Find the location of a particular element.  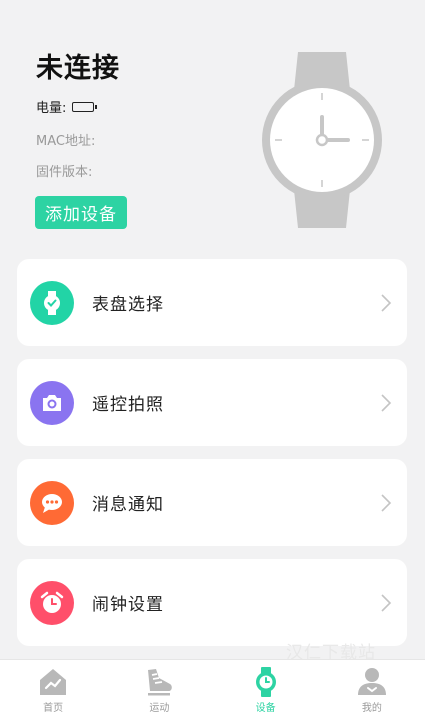

menu-item-remote-camera: 遥控拍照 is located at coordinates (212, 402).